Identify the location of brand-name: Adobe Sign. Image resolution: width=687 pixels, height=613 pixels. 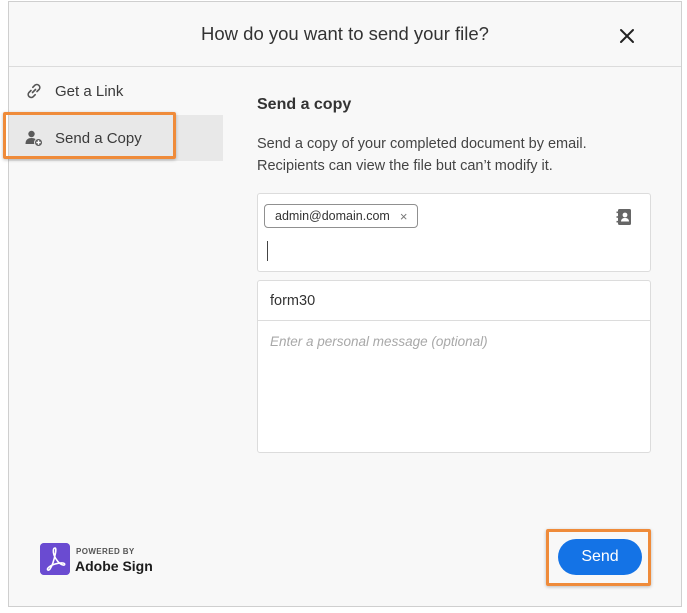
(114, 566).